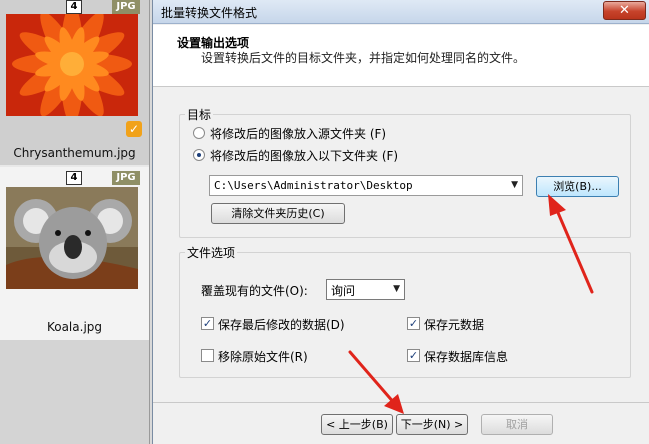  Describe the element at coordinates (278, 213) in the screenshot. I see `clear-folder-history-button: 清除文件夹历史(C)` at that location.